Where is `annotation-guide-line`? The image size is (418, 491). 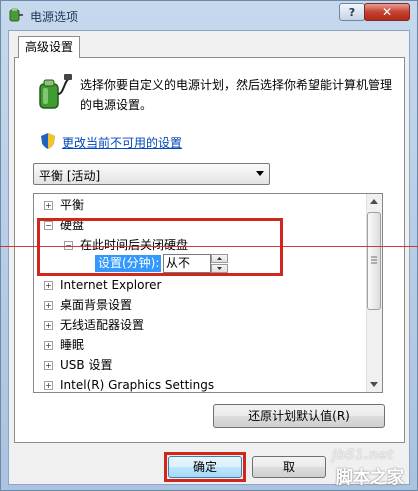 annotation-guide-line is located at coordinates (209, 246).